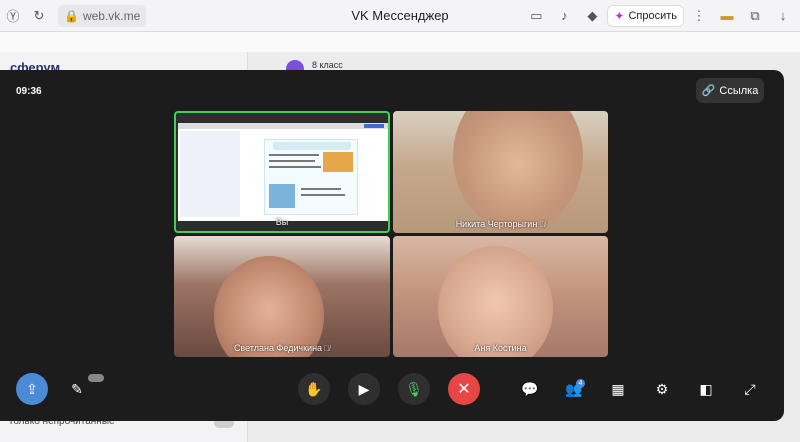 Image resolution: width=800 pixels, height=442 pixels. I want to click on participant-name: Вы, so click(282, 222).